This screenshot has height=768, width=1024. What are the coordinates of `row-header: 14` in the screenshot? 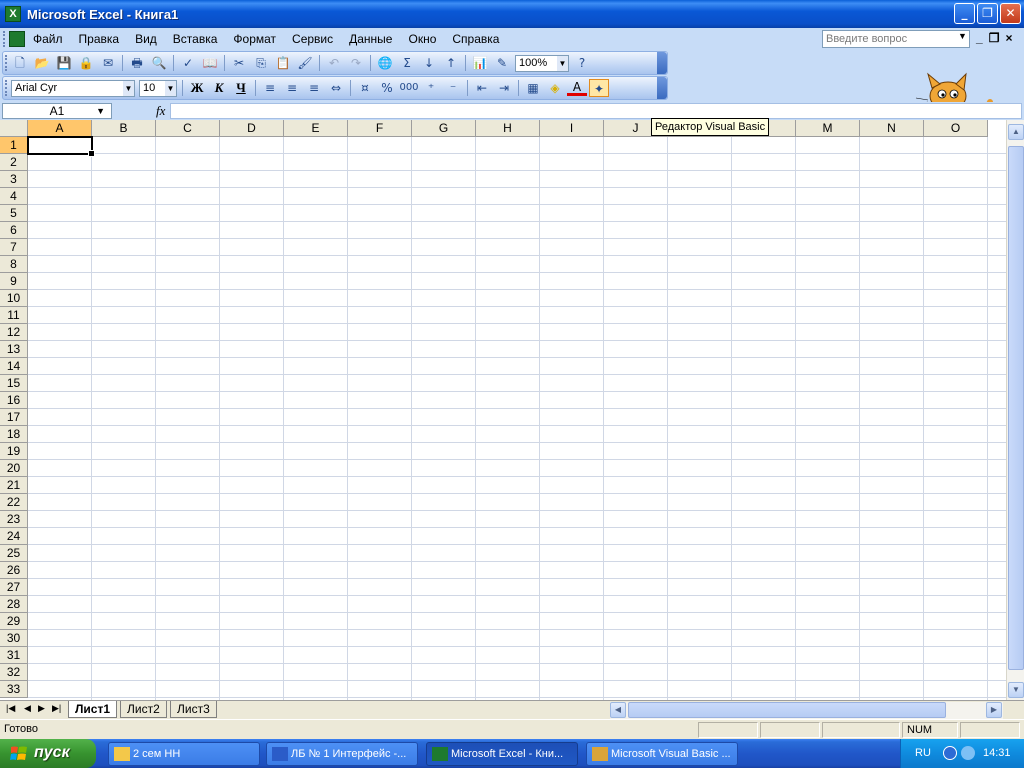 It's located at (14, 366).